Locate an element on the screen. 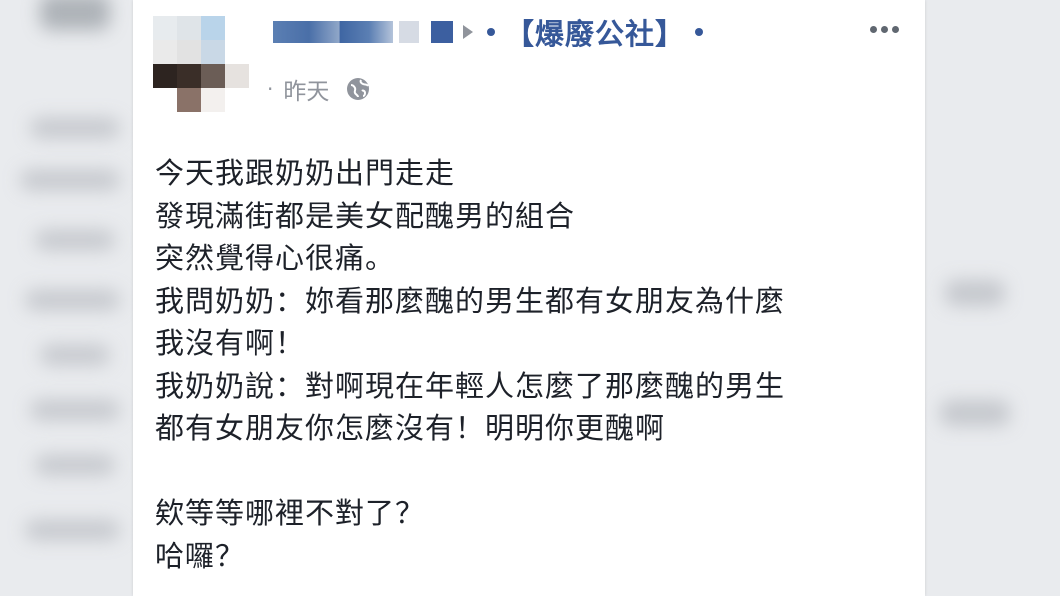  arrow-right-icon is located at coordinates (468, 32).